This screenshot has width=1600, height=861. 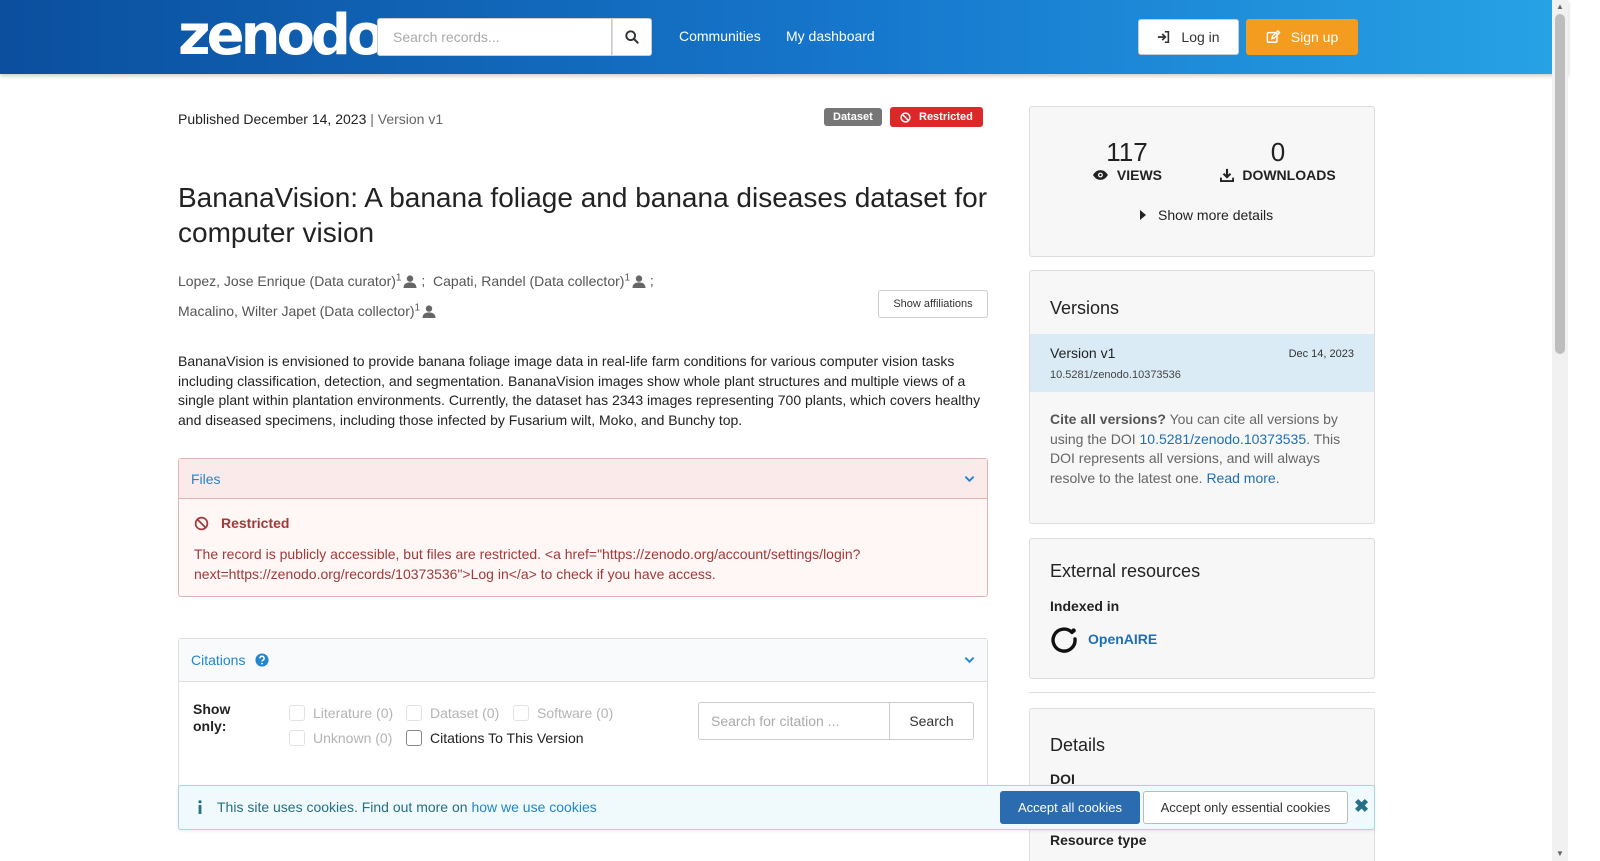 I want to click on access-badge-label: Restricted, so click(x=946, y=117).